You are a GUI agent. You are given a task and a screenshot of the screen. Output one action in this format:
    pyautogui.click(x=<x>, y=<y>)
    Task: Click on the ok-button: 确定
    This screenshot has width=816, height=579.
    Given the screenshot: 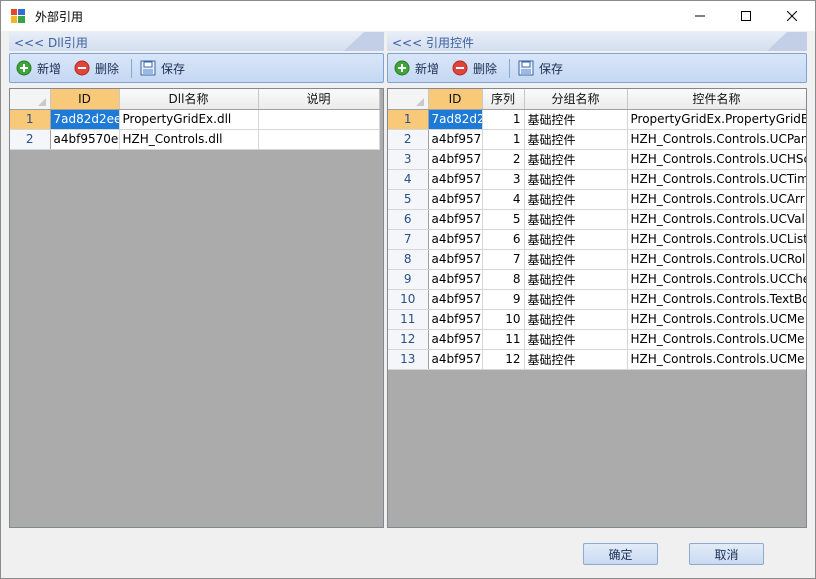 What is the action you would take?
    pyautogui.click(x=620, y=554)
    